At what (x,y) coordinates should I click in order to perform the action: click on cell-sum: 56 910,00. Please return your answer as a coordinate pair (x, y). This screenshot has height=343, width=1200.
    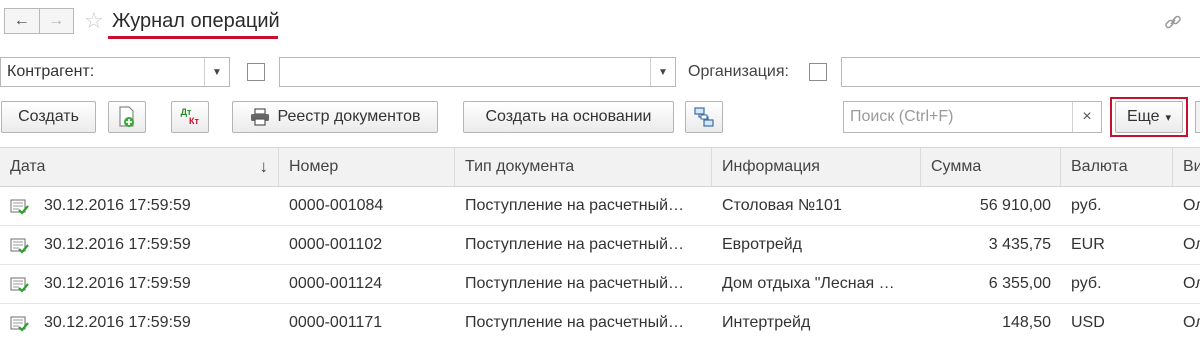
    Looking at the image, I should click on (1015, 205).